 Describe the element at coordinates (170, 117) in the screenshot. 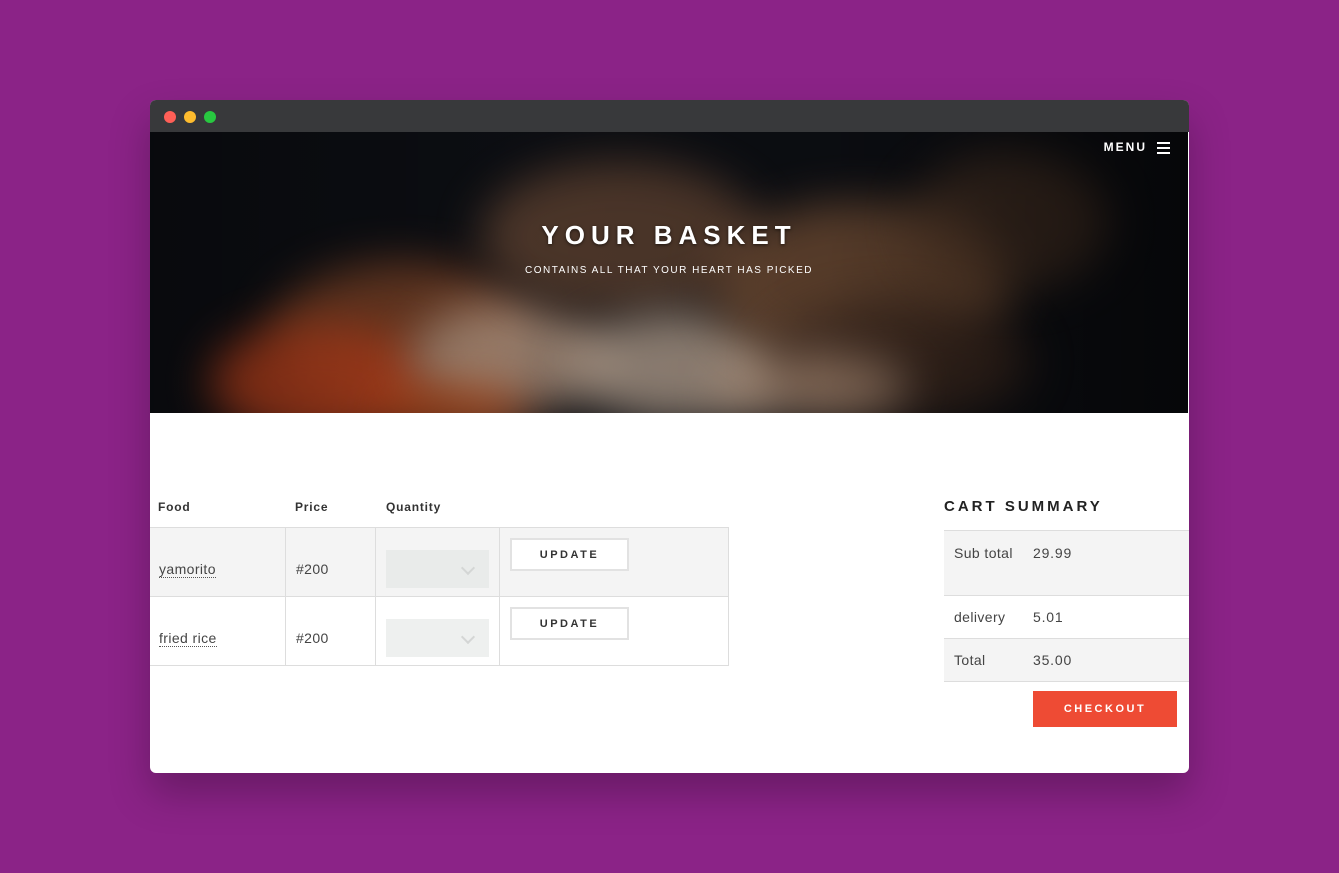

I see `close-window-button` at that location.